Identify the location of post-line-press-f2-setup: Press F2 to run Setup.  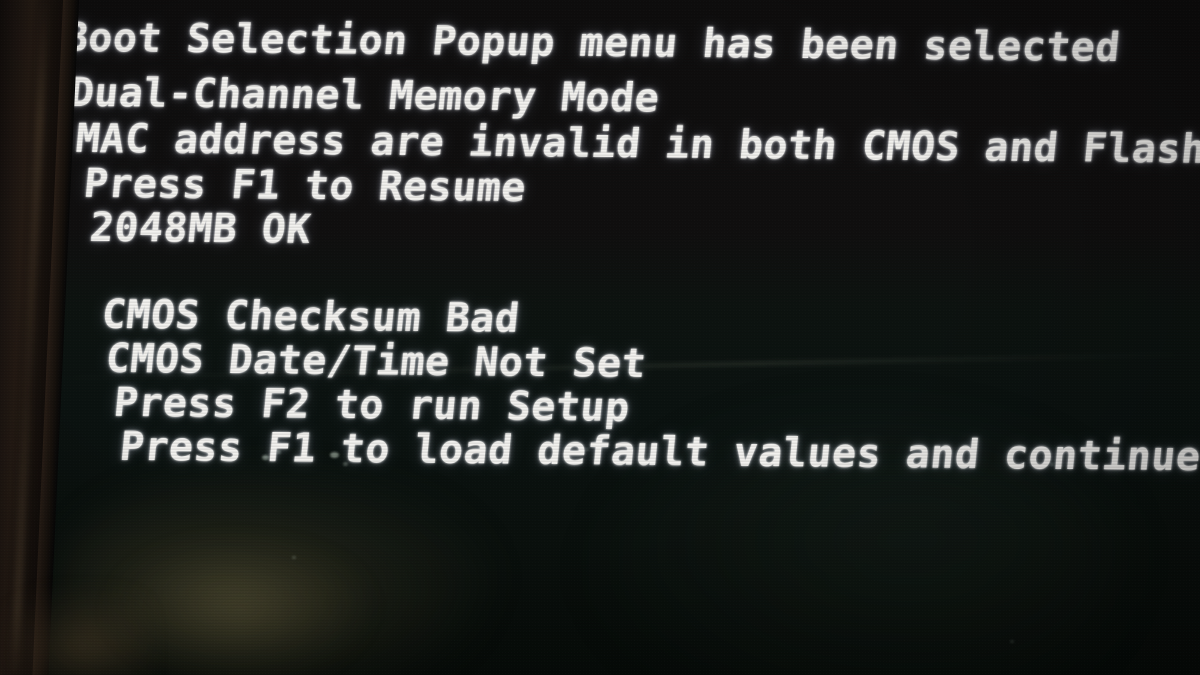
(371, 405).